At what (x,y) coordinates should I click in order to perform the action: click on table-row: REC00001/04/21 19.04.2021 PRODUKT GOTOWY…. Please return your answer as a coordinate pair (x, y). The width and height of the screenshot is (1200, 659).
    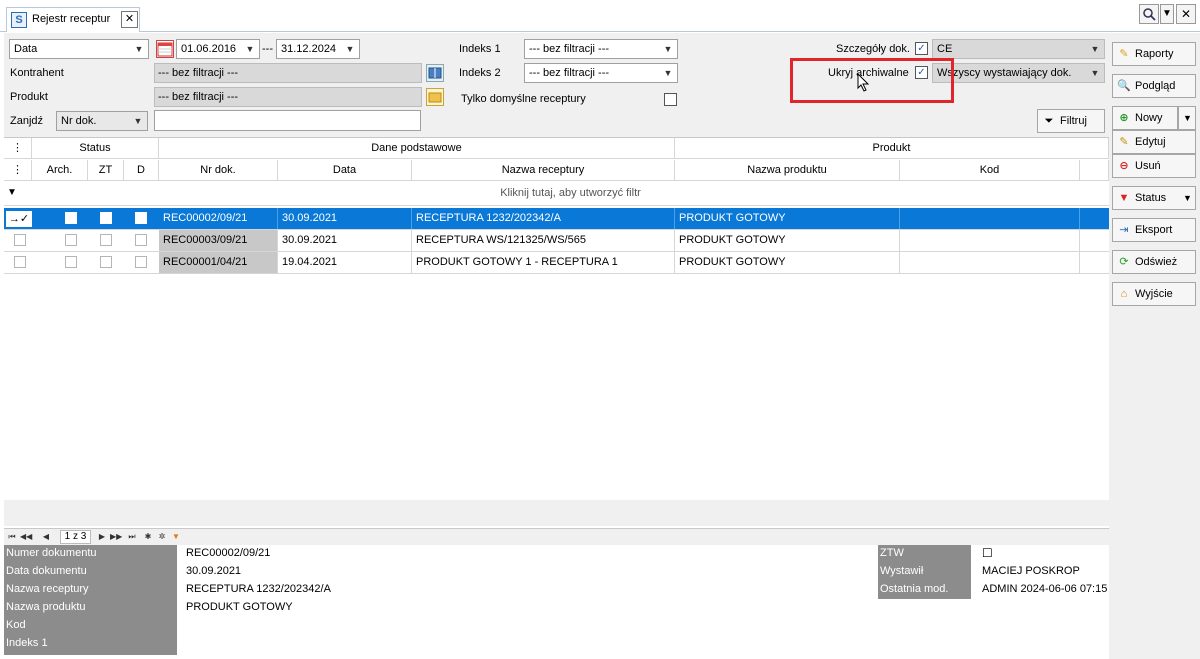
    Looking at the image, I should click on (556, 263).